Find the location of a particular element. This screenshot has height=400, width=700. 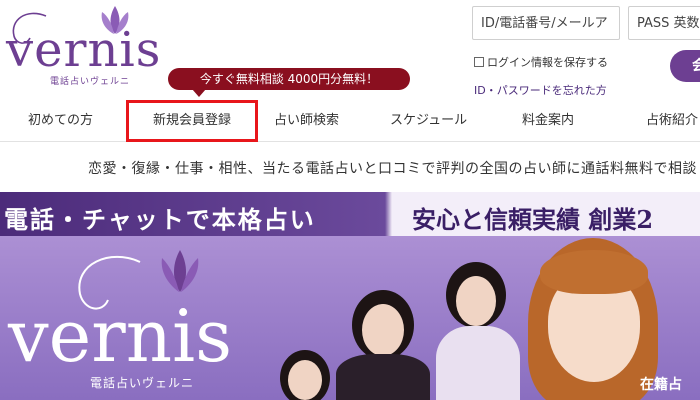

nav-item-schedule: スケジュール is located at coordinates (428, 121).